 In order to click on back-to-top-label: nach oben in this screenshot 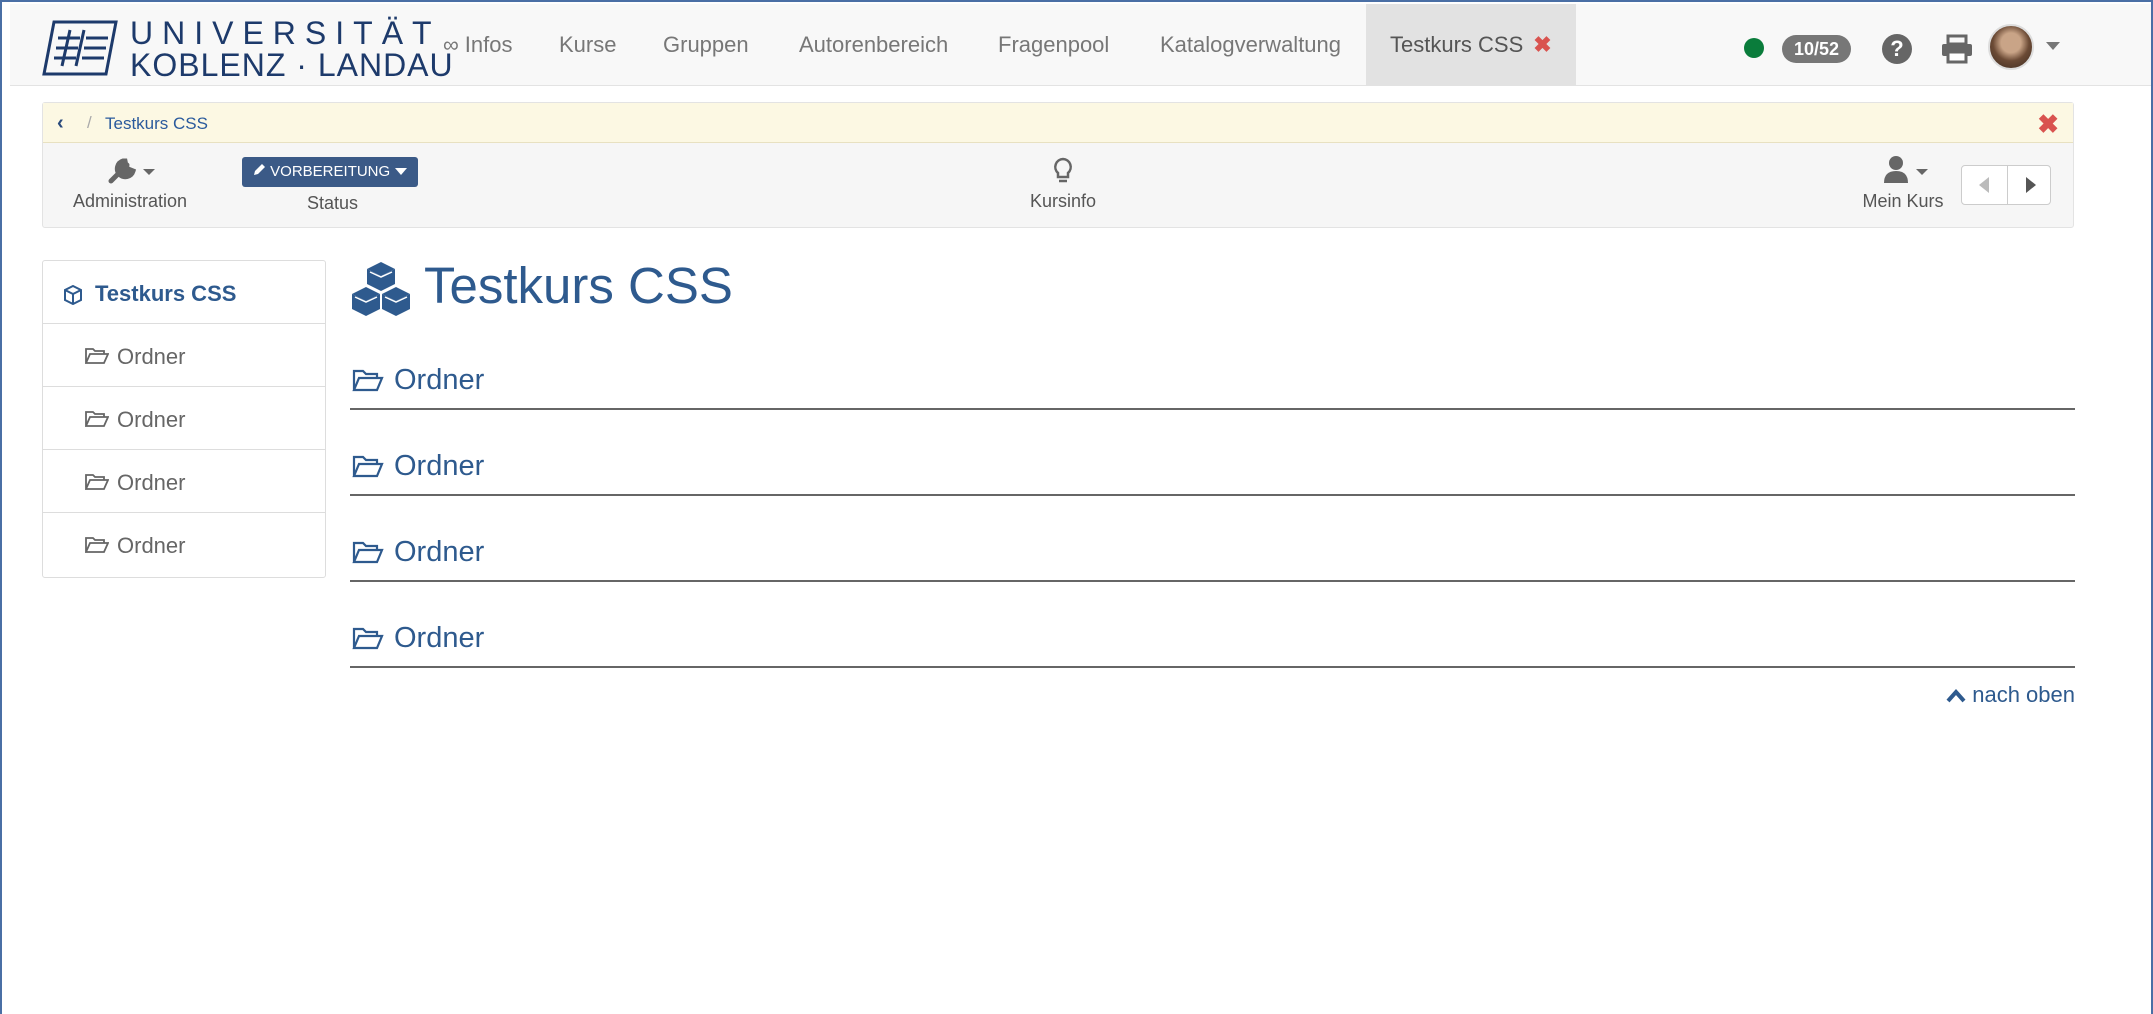, I will do `click(2023, 694)`.